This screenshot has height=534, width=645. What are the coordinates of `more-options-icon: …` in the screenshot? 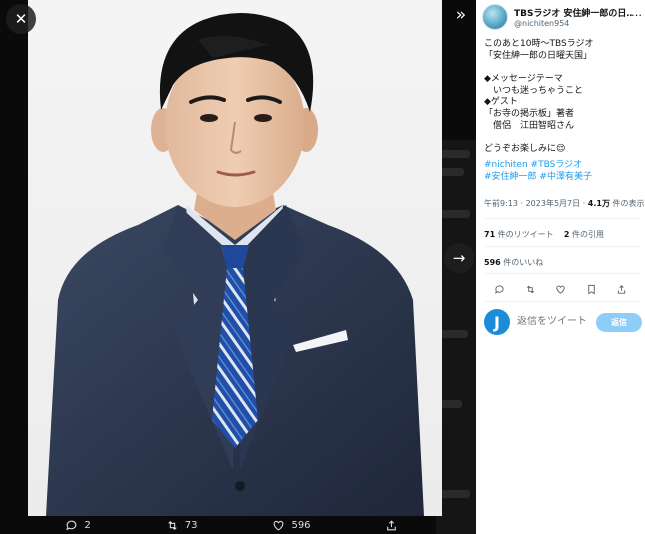 It's located at (636, 12).